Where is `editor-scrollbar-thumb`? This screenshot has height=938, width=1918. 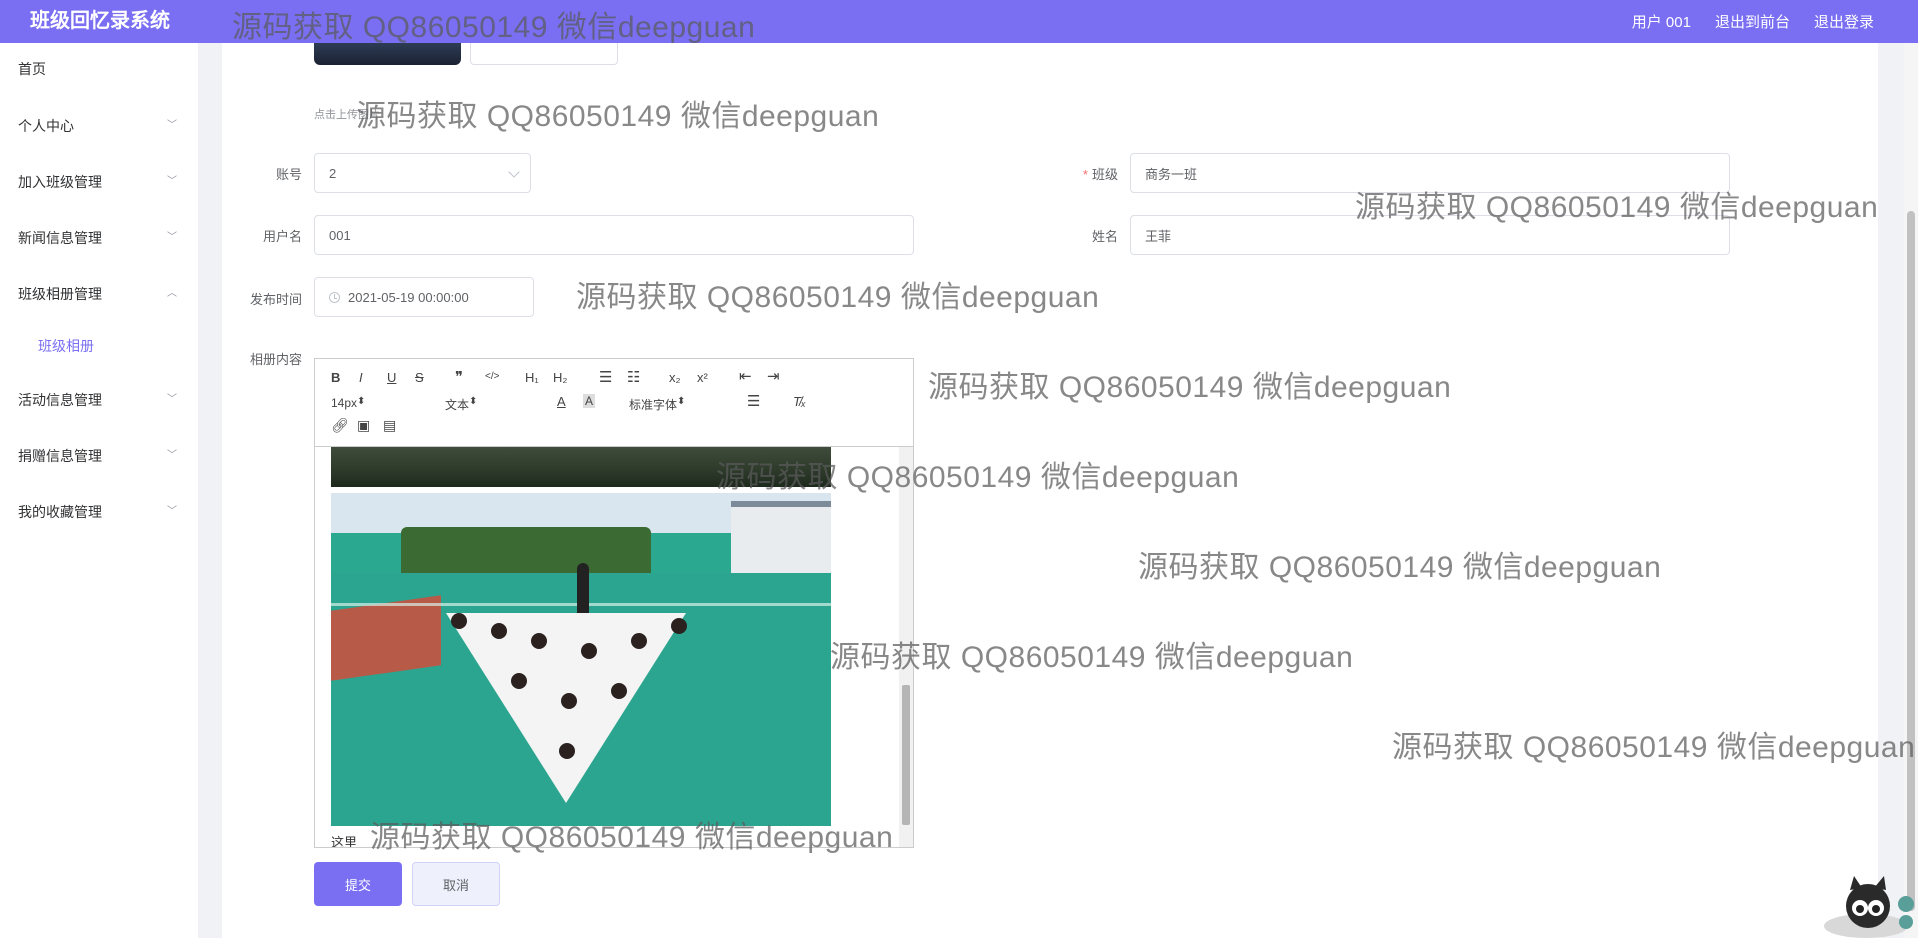
editor-scrollbar-thumb is located at coordinates (906, 755).